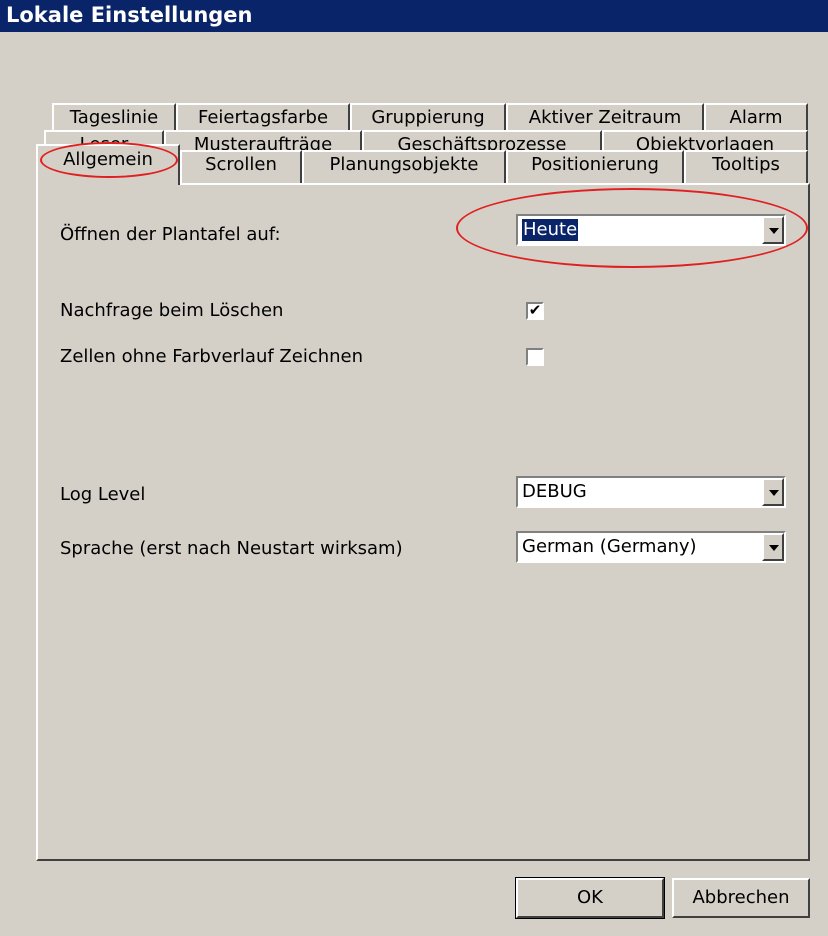 The image size is (828, 936). Describe the element at coordinates (741, 898) in the screenshot. I see `cancel-button: Abbrechen` at that location.